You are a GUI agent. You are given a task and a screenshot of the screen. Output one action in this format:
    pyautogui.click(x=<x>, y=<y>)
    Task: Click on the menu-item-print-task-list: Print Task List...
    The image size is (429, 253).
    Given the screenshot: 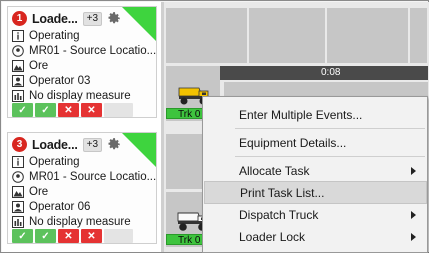 What is the action you would take?
    pyautogui.click(x=315, y=192)
    